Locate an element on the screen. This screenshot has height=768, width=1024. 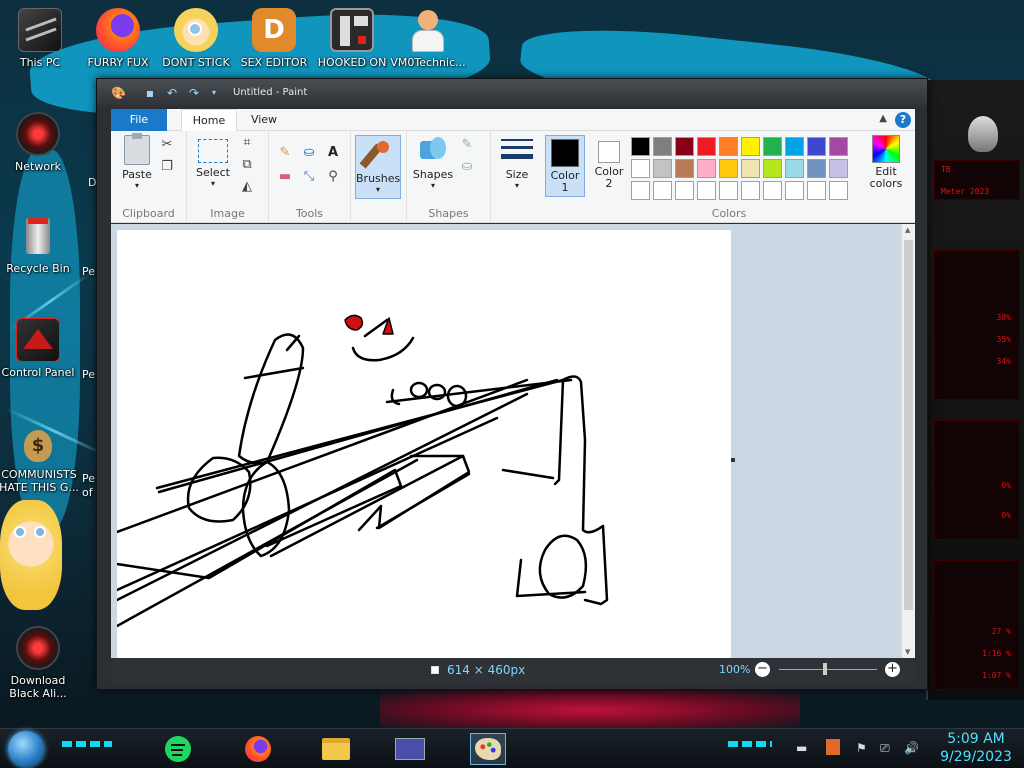
eraser-icon: ▬ is located at coordinates (285, 177).